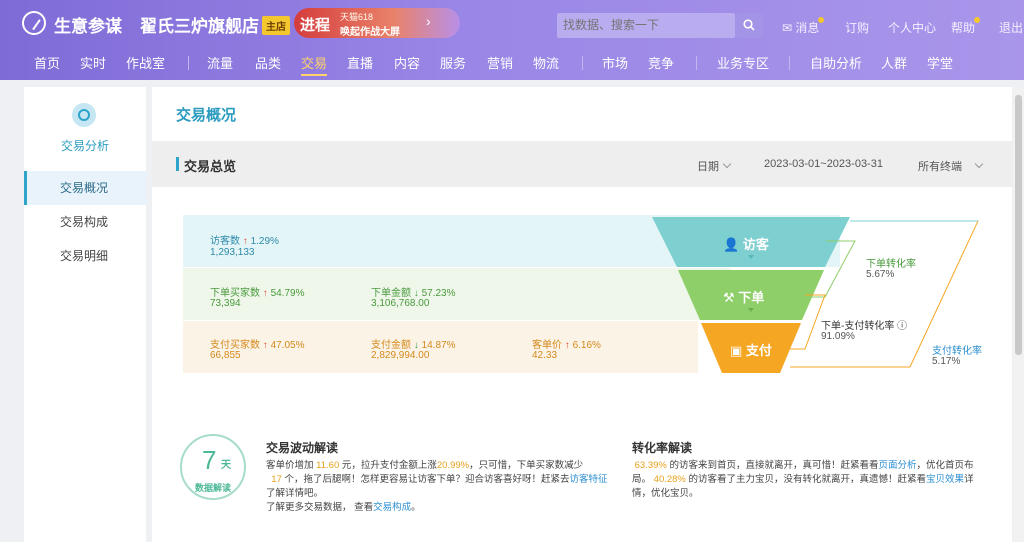 This screenshot has width=1024, height=542. I want to click on personal-center-link: 个人中心, so click(912, 27).